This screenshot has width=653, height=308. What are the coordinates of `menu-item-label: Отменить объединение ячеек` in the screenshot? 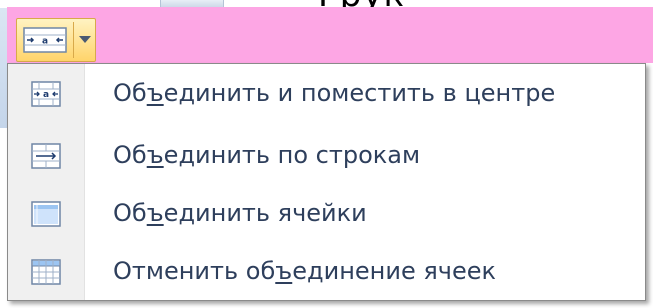 It's located at (304, 271).